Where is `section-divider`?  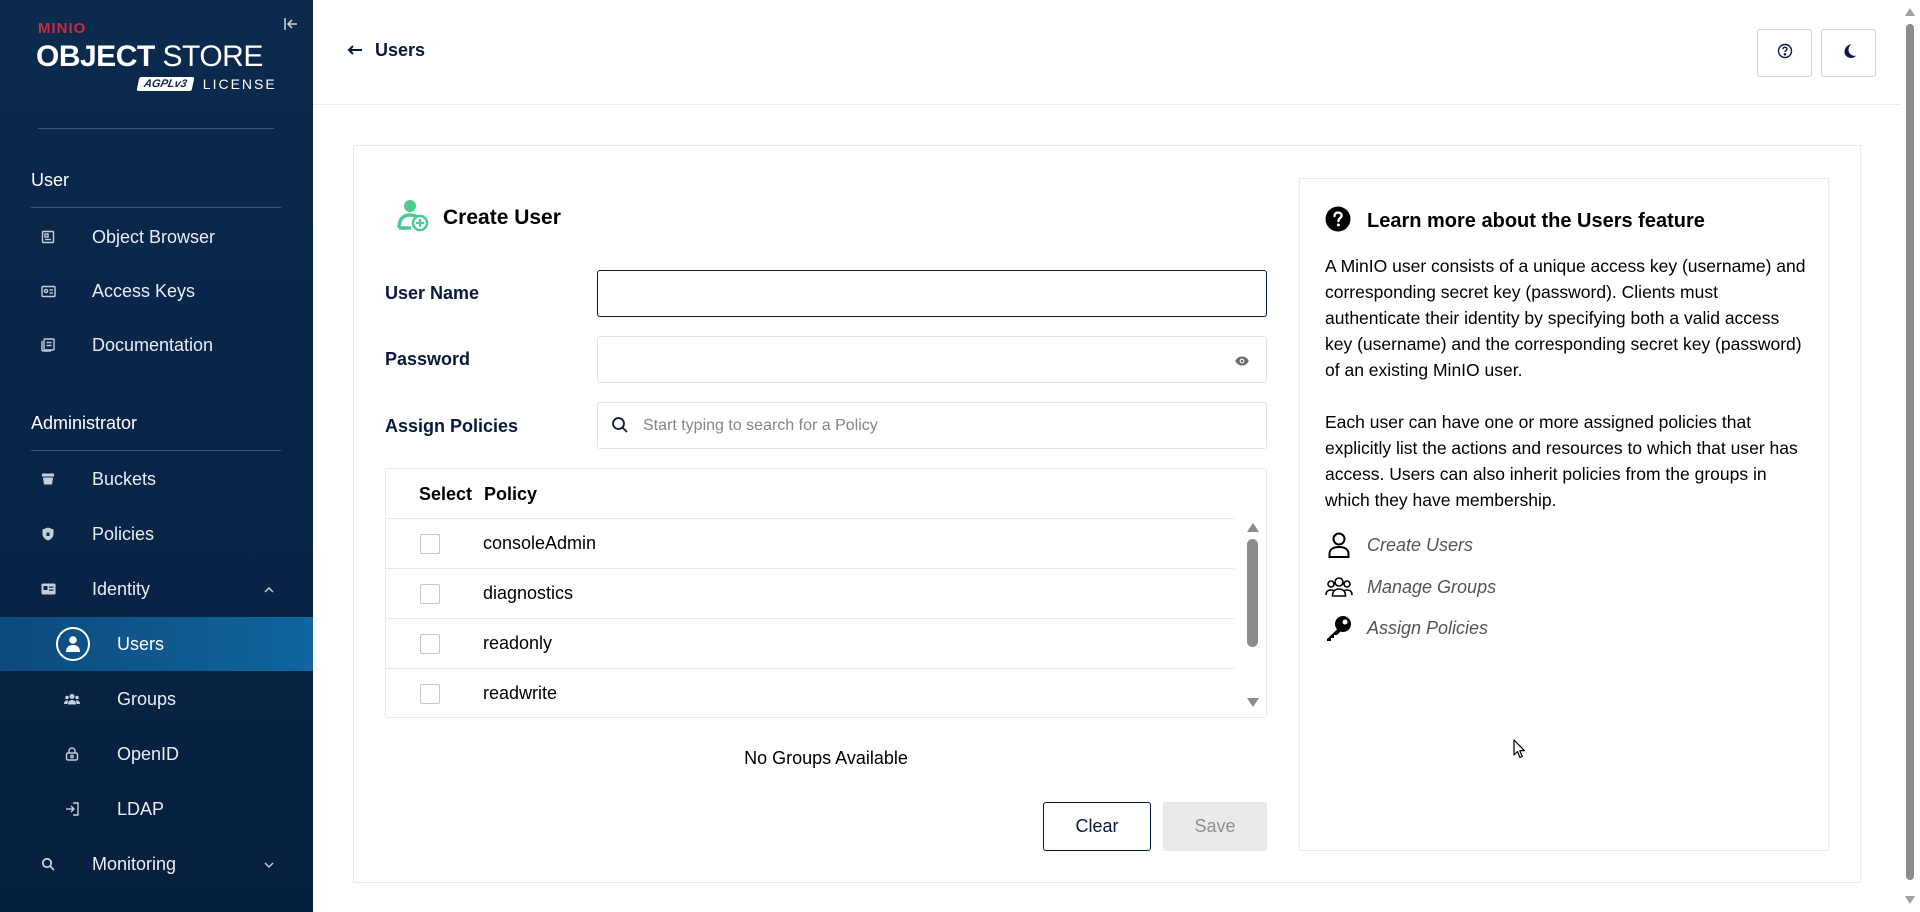 section-divider is located at coordinates (156, 450).